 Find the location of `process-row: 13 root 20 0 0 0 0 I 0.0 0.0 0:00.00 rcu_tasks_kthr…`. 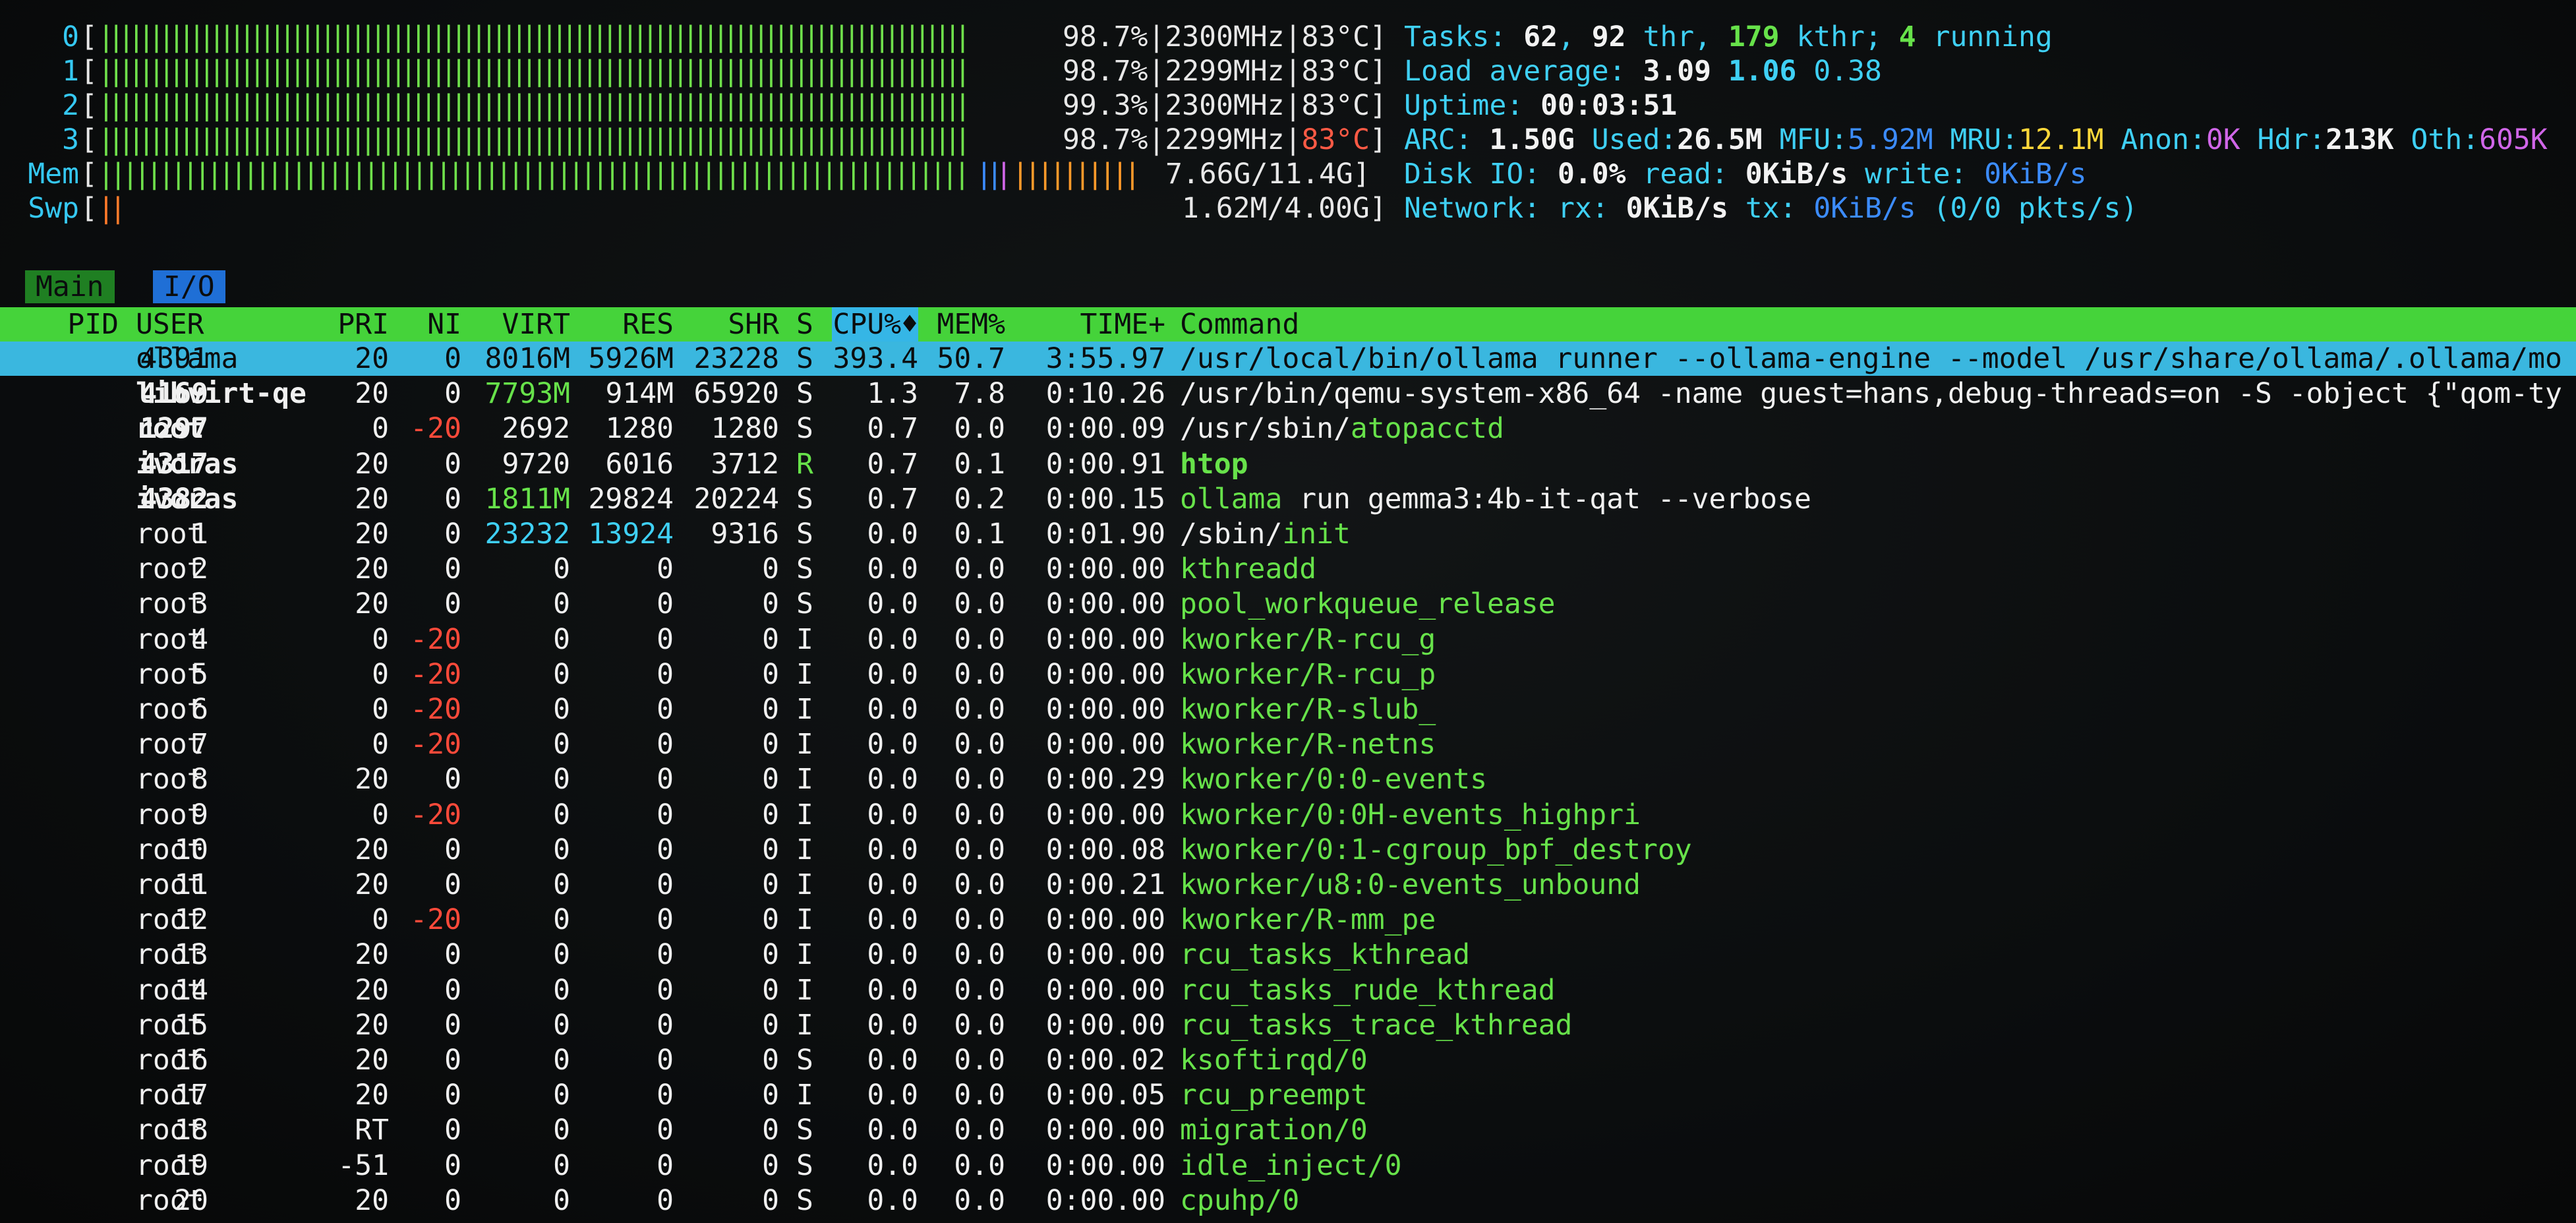

process-row: 13 root 20 0 0 0 0 I 0.0 0.0 0:00.00 rcu_tasks_kthr… is located at coordinates (1288, 955).